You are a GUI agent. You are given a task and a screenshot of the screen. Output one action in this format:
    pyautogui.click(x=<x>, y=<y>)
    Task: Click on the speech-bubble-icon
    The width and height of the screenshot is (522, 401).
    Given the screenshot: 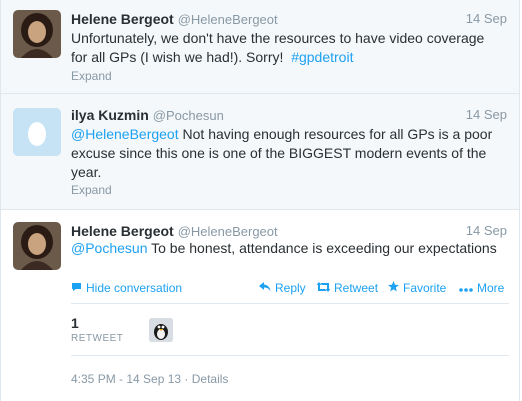 What is the action you would take?
    pyautogui.click(x=76, y=288)
    